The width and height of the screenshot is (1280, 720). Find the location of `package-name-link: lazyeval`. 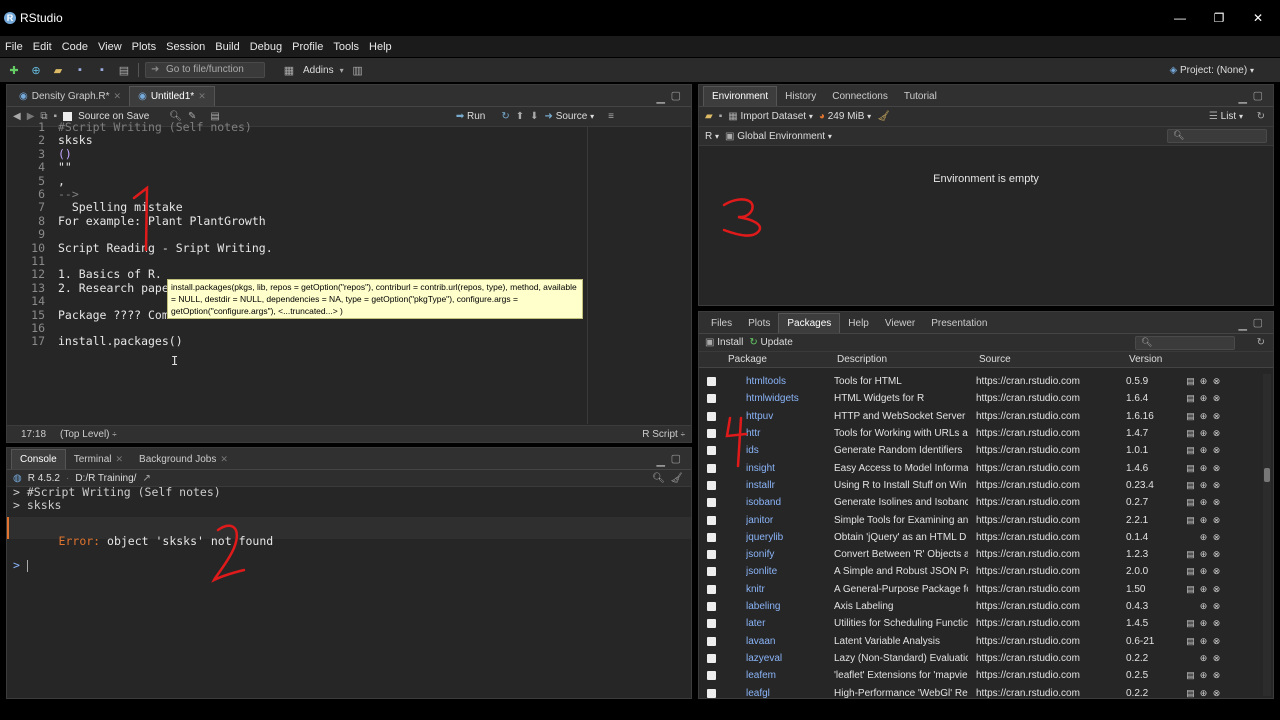

package-name-link: lazyeval is located at coordinates (790, 658).